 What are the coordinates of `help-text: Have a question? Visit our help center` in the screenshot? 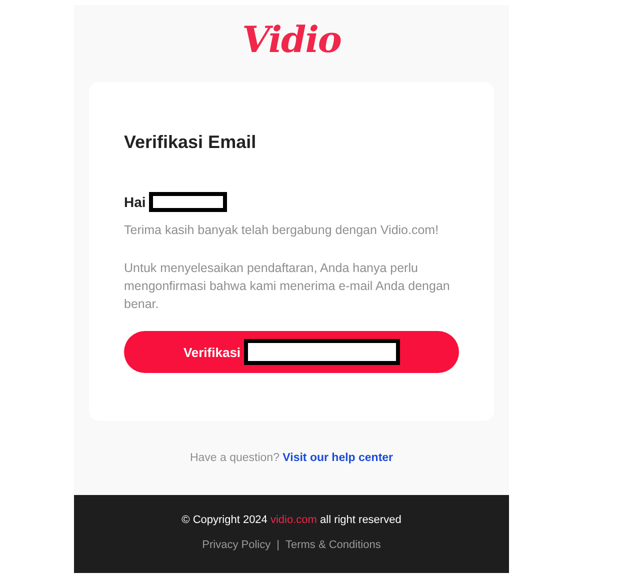 It's located at (292, 458).